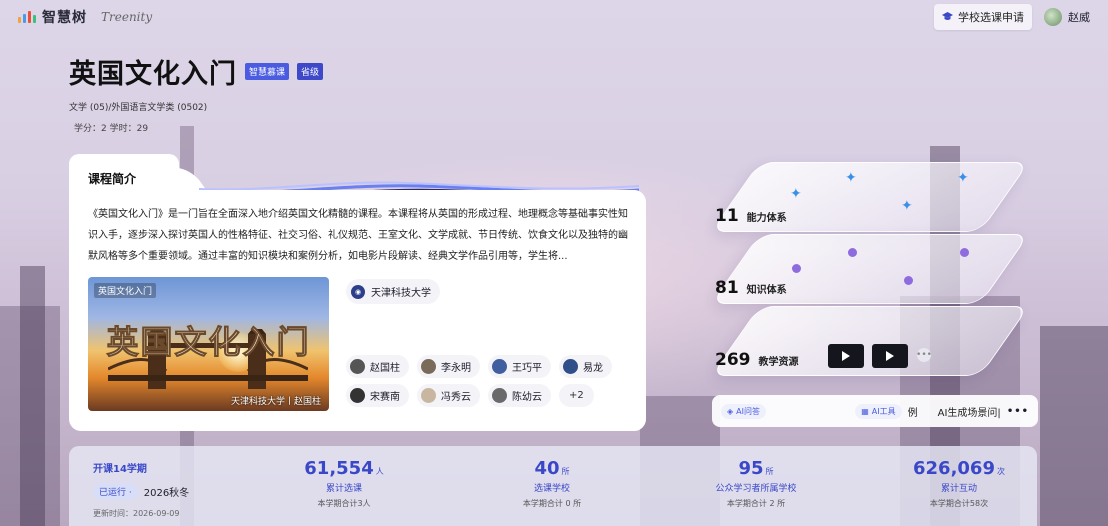 Image resolution: width=1108 pixels, height=526 pixels. I want to click on apply-course-label: 学校选课申请, so click(991, 17).